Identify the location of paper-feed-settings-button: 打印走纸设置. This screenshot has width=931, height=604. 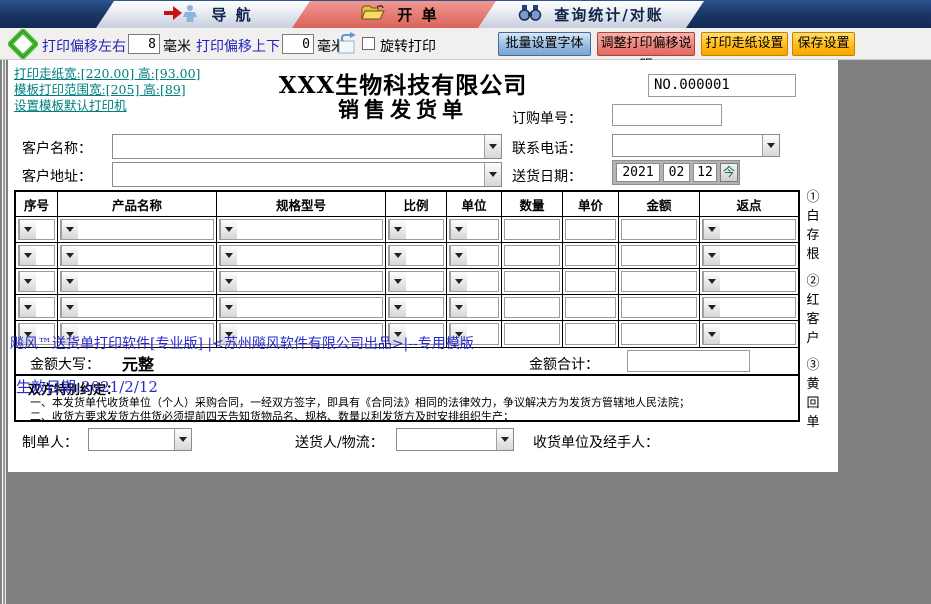
(744, 44).